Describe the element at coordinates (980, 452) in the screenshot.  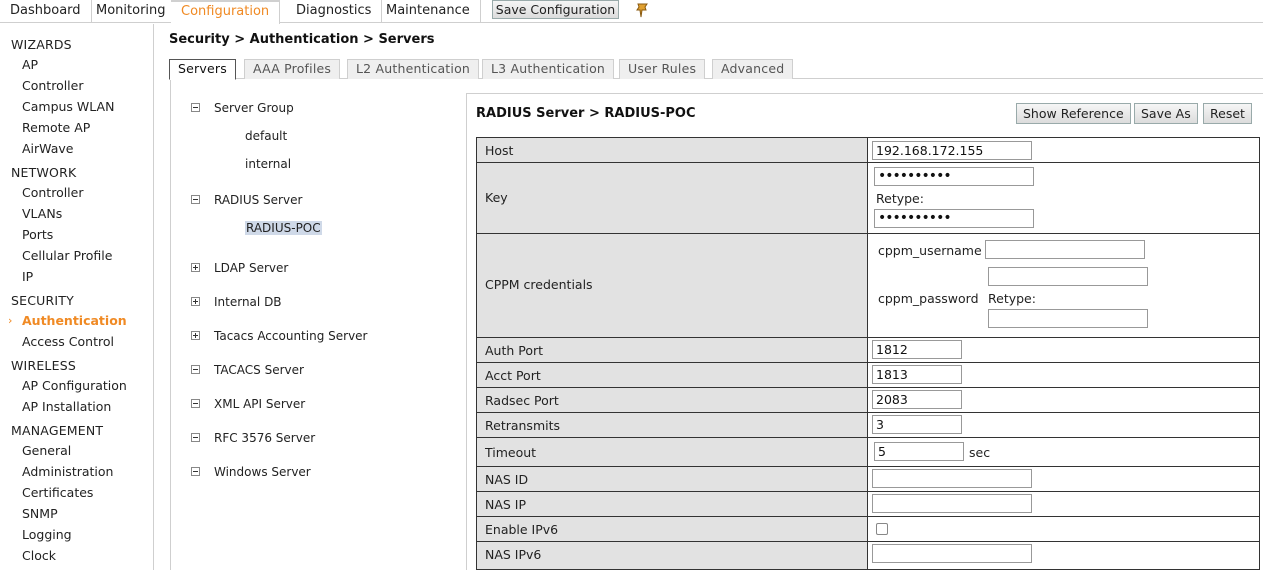
I see `timeout-unit: sec` at that location.